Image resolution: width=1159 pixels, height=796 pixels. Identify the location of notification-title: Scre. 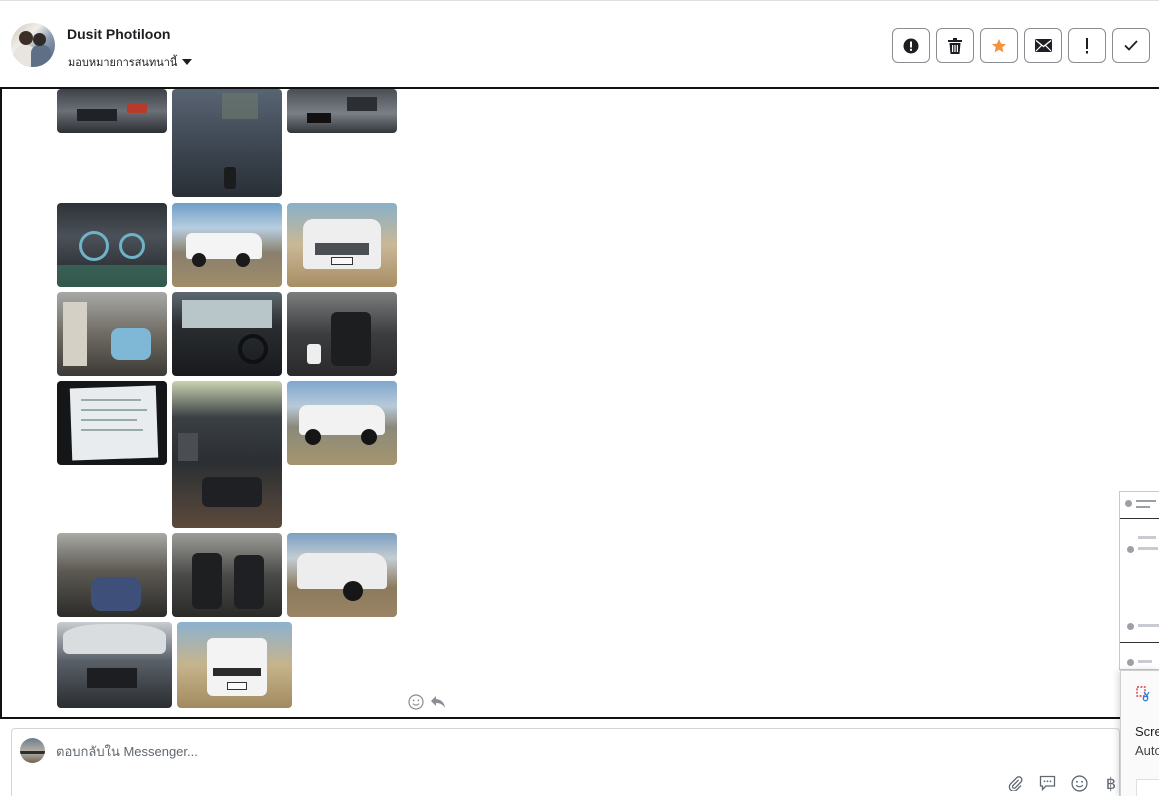
(1147, 731).